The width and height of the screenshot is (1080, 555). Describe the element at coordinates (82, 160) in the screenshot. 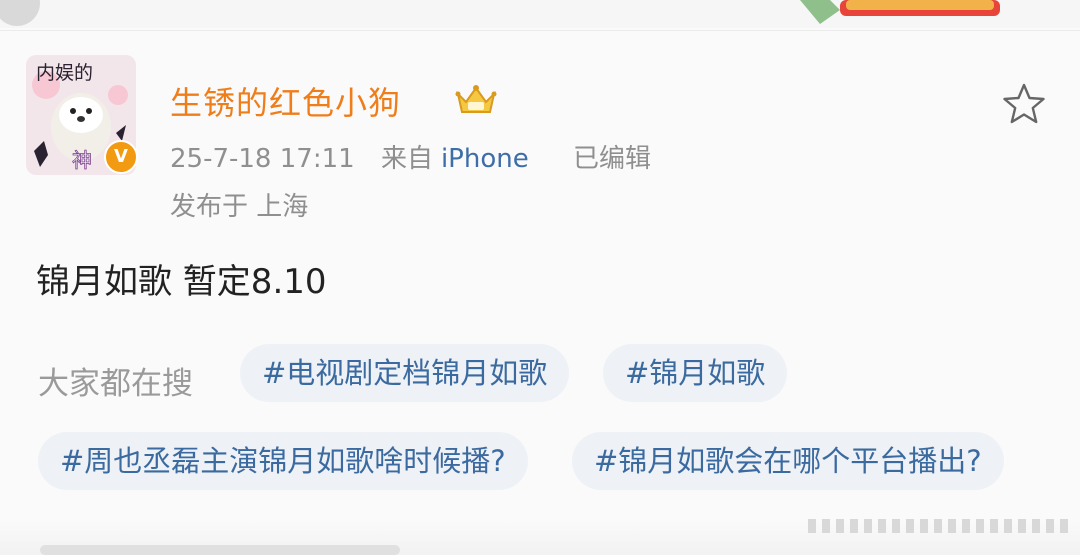

I see `avatar-text-bottom: 神` at that location.